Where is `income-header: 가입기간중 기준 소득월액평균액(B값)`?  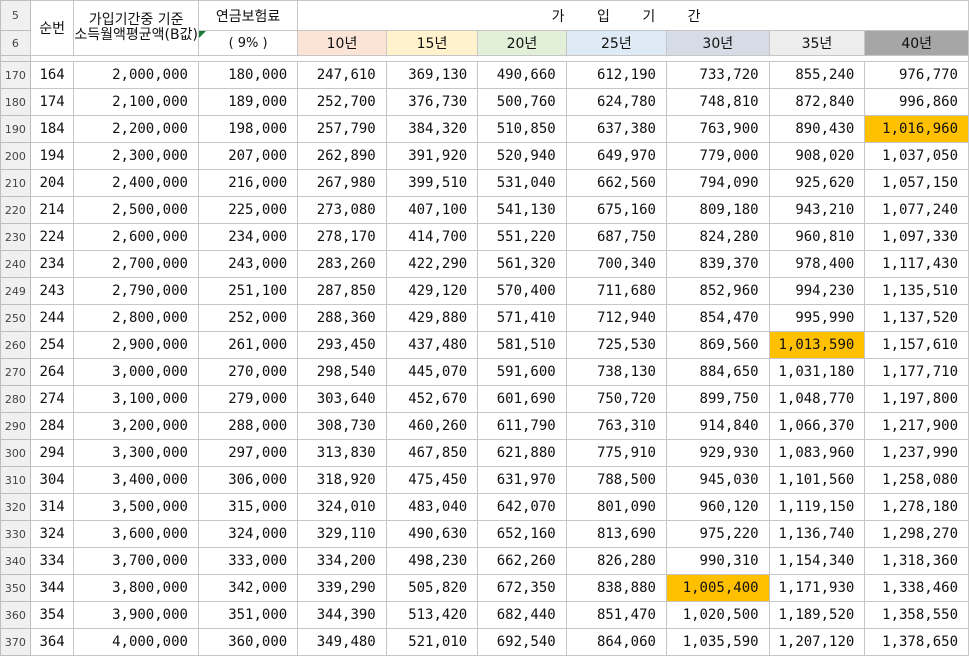
income-header: 가입기간중 기준 소득월액평균액(B값) is located at coordinates (136, 28).